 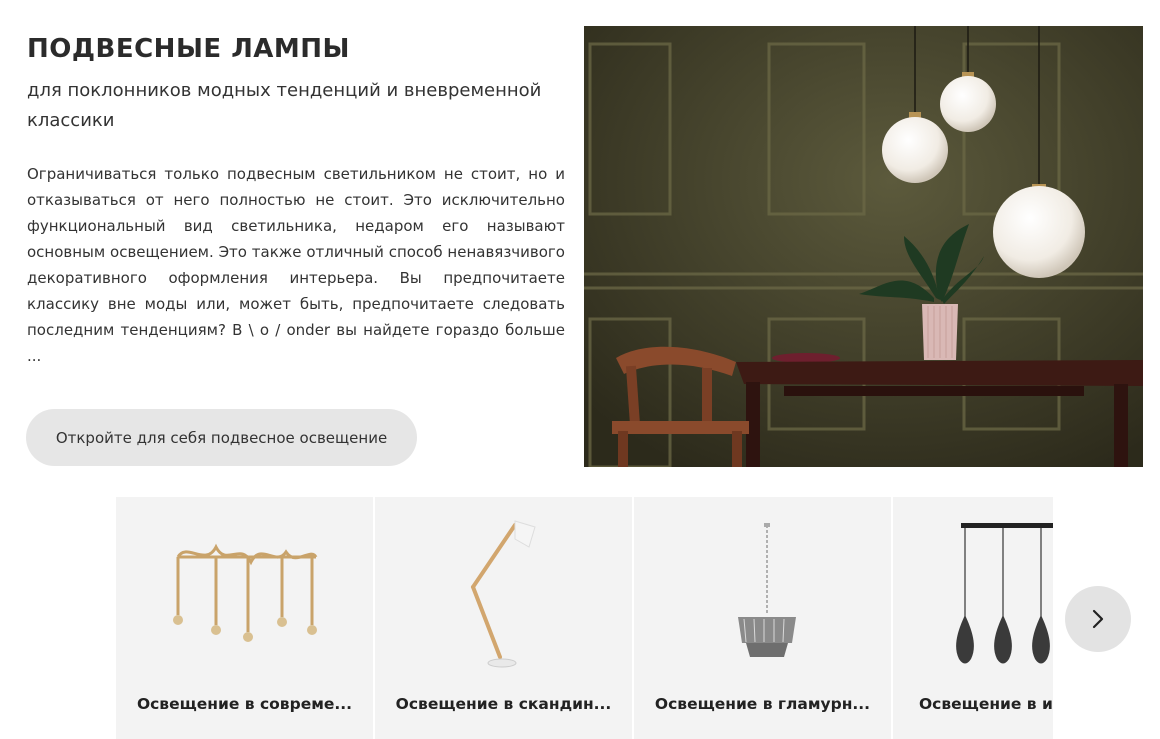 What do you see at coordinates (986, 704) in the screenshot?
I see `carousel-card-label: Освещение в ин` at bounding box center [986, 704].